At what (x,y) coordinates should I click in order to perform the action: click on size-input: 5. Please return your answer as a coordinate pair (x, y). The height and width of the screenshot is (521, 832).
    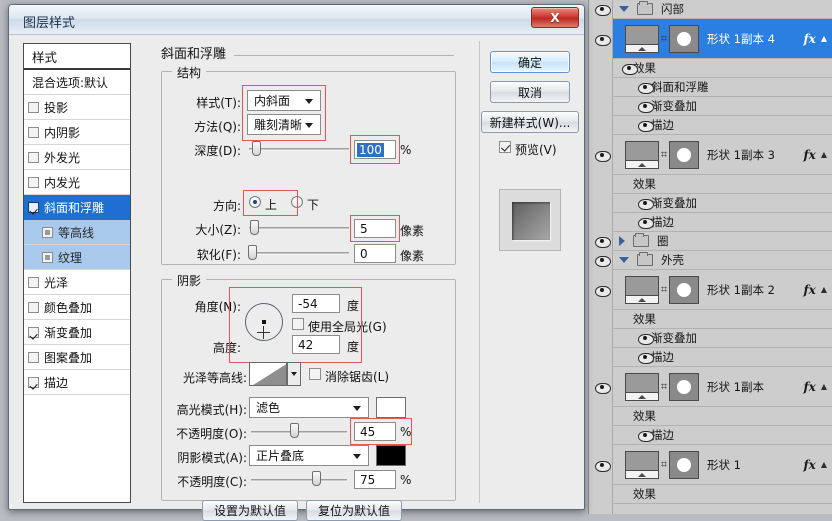
    Looking at the image, I should click on (375, 228).